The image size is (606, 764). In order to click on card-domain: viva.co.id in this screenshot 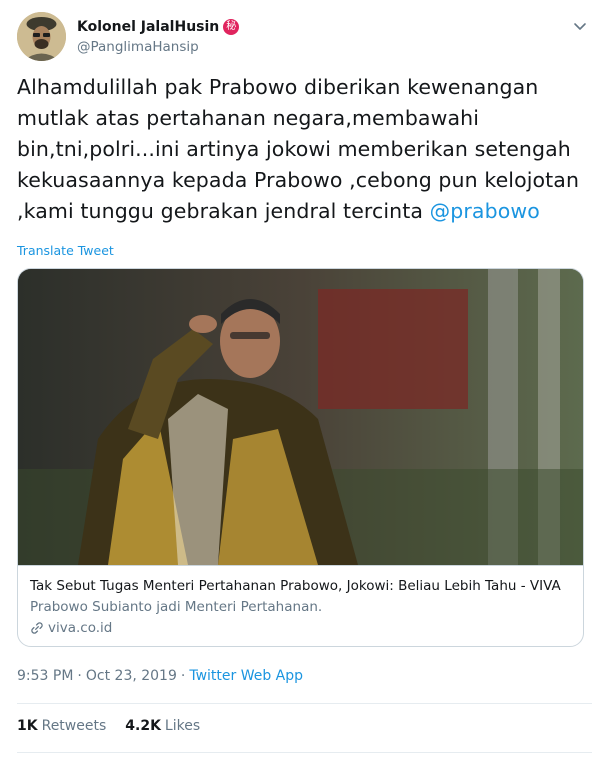, I will do `click(301, 628)`.